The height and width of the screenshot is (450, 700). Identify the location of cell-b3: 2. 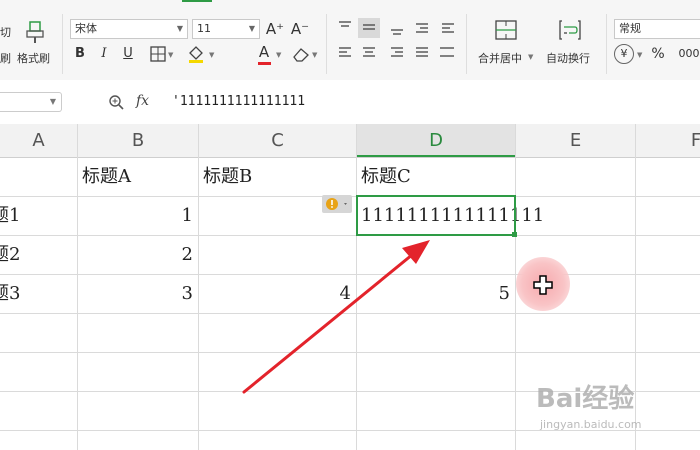
(135, 255).